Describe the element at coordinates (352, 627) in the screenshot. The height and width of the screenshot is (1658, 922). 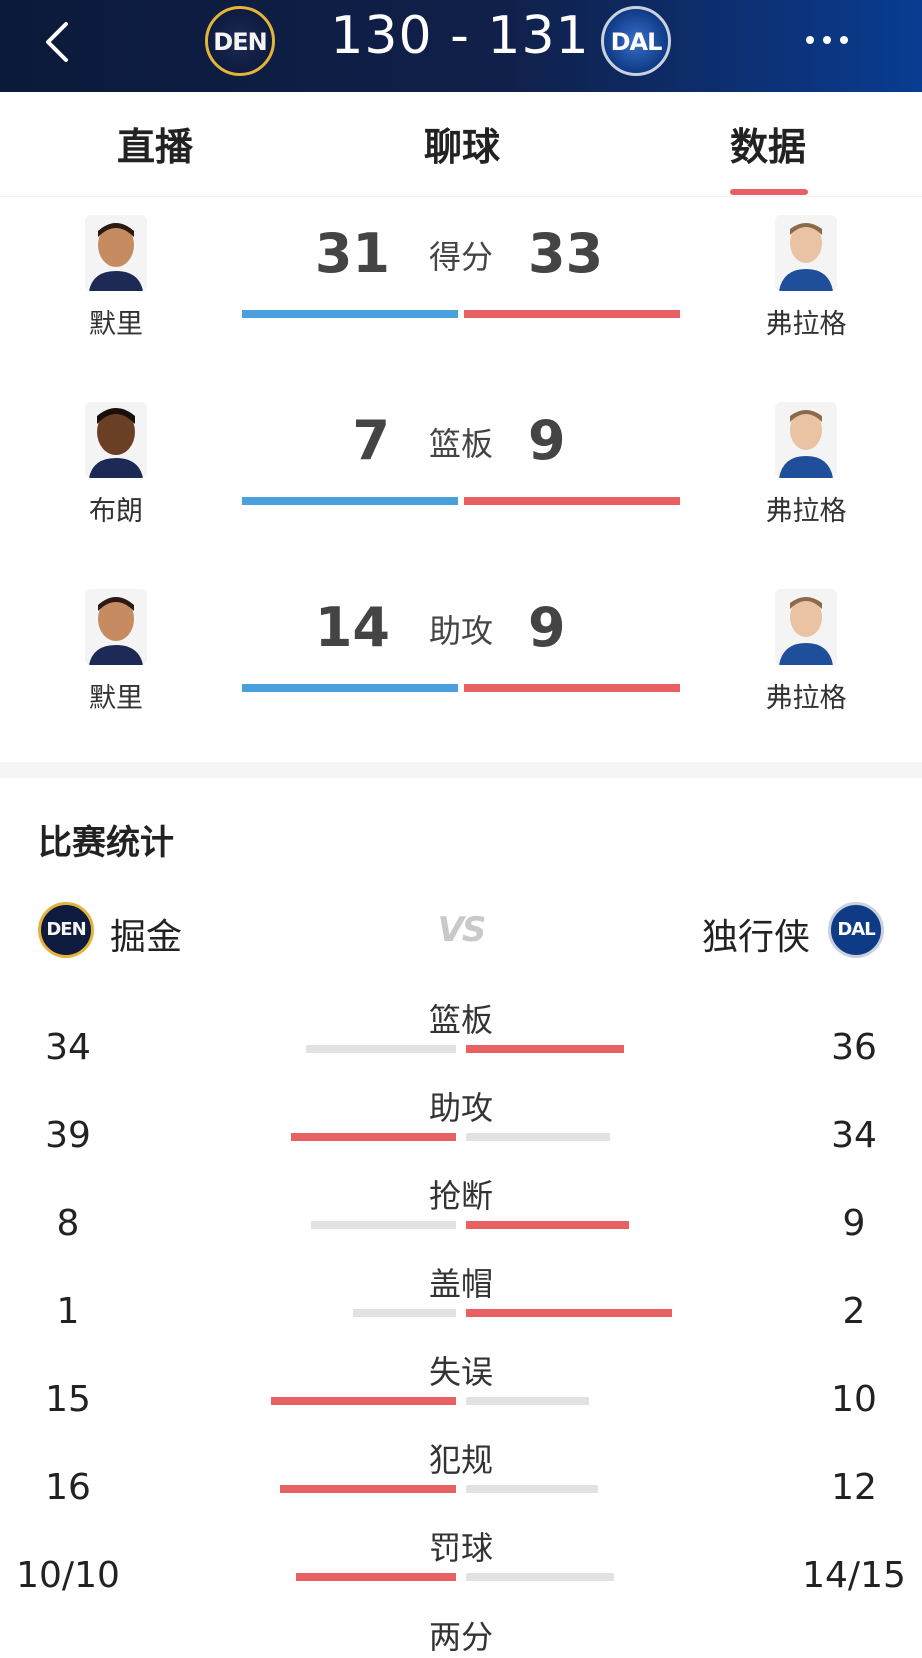
I see `home-leader-value: 14` at that location.